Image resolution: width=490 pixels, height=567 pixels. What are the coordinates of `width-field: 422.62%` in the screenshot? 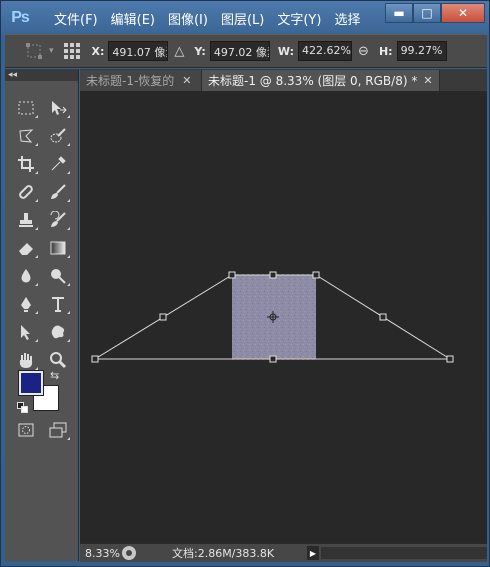 It's located at (325, 51).